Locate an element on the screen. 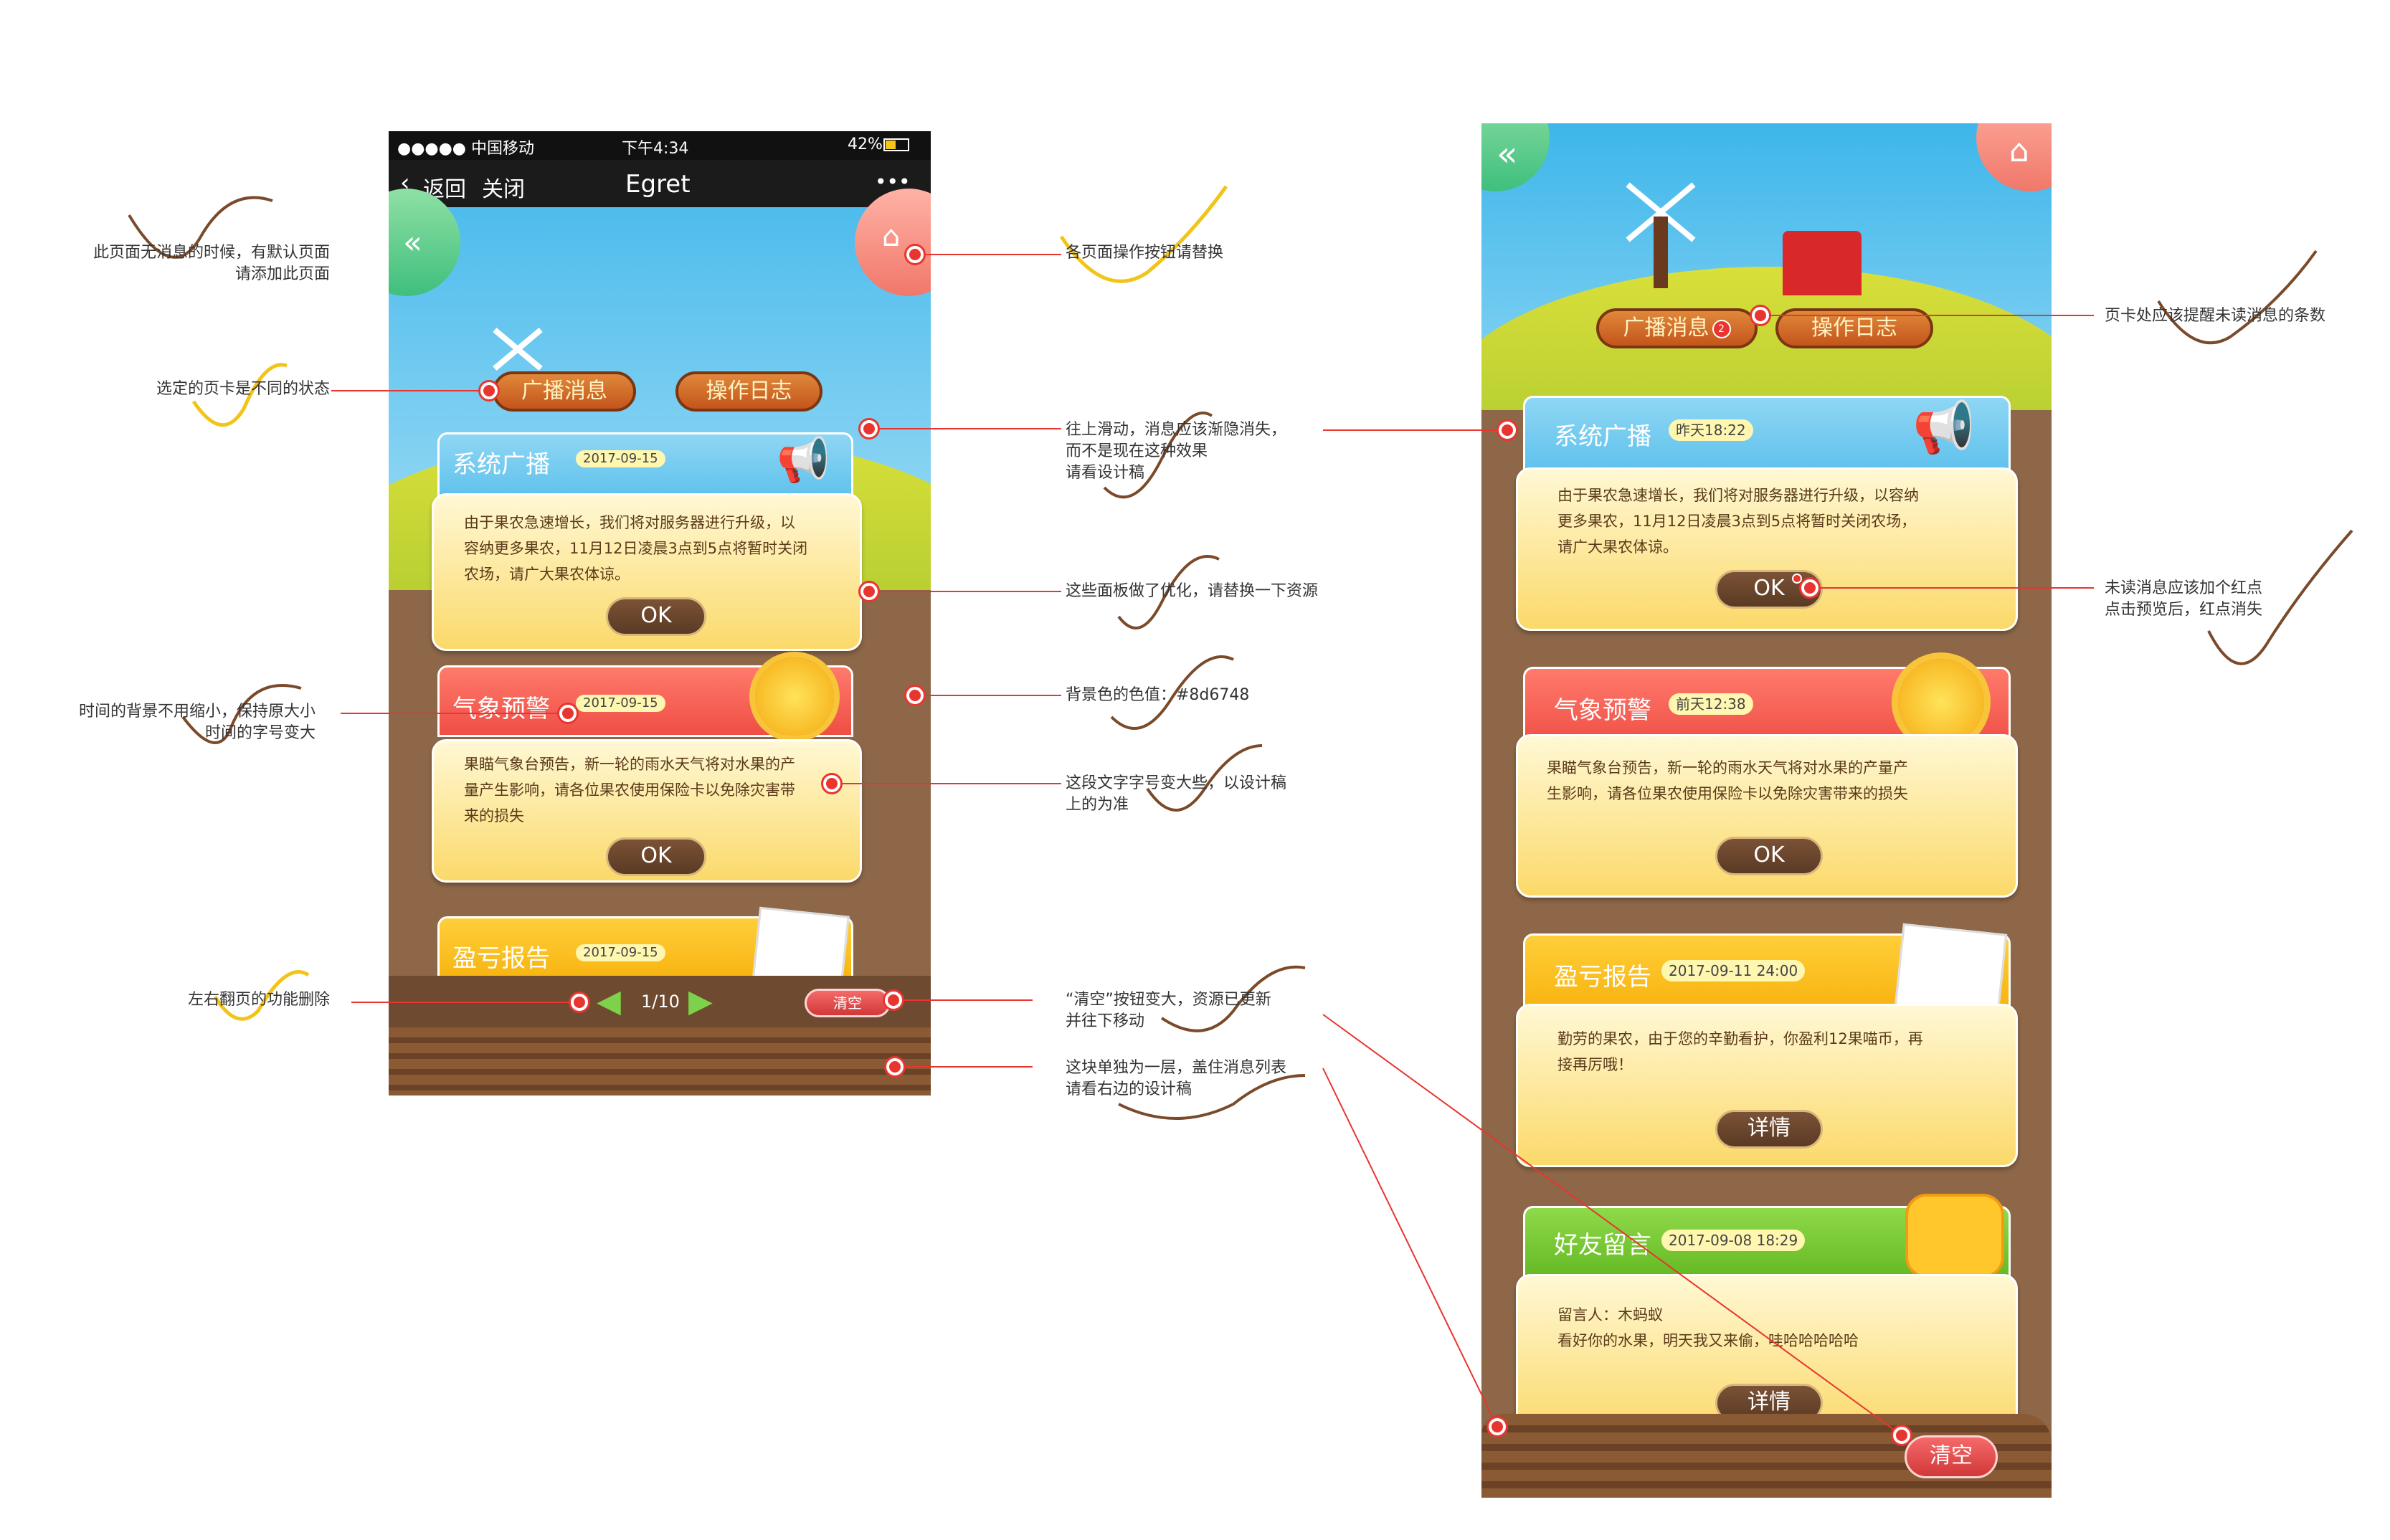 The width and height of the screenshot is (2390, 1540). card-line: 看好你的水果，明天我又来偷，哇哈哈哈哈哈 is located at coordinates (1708, 1340).